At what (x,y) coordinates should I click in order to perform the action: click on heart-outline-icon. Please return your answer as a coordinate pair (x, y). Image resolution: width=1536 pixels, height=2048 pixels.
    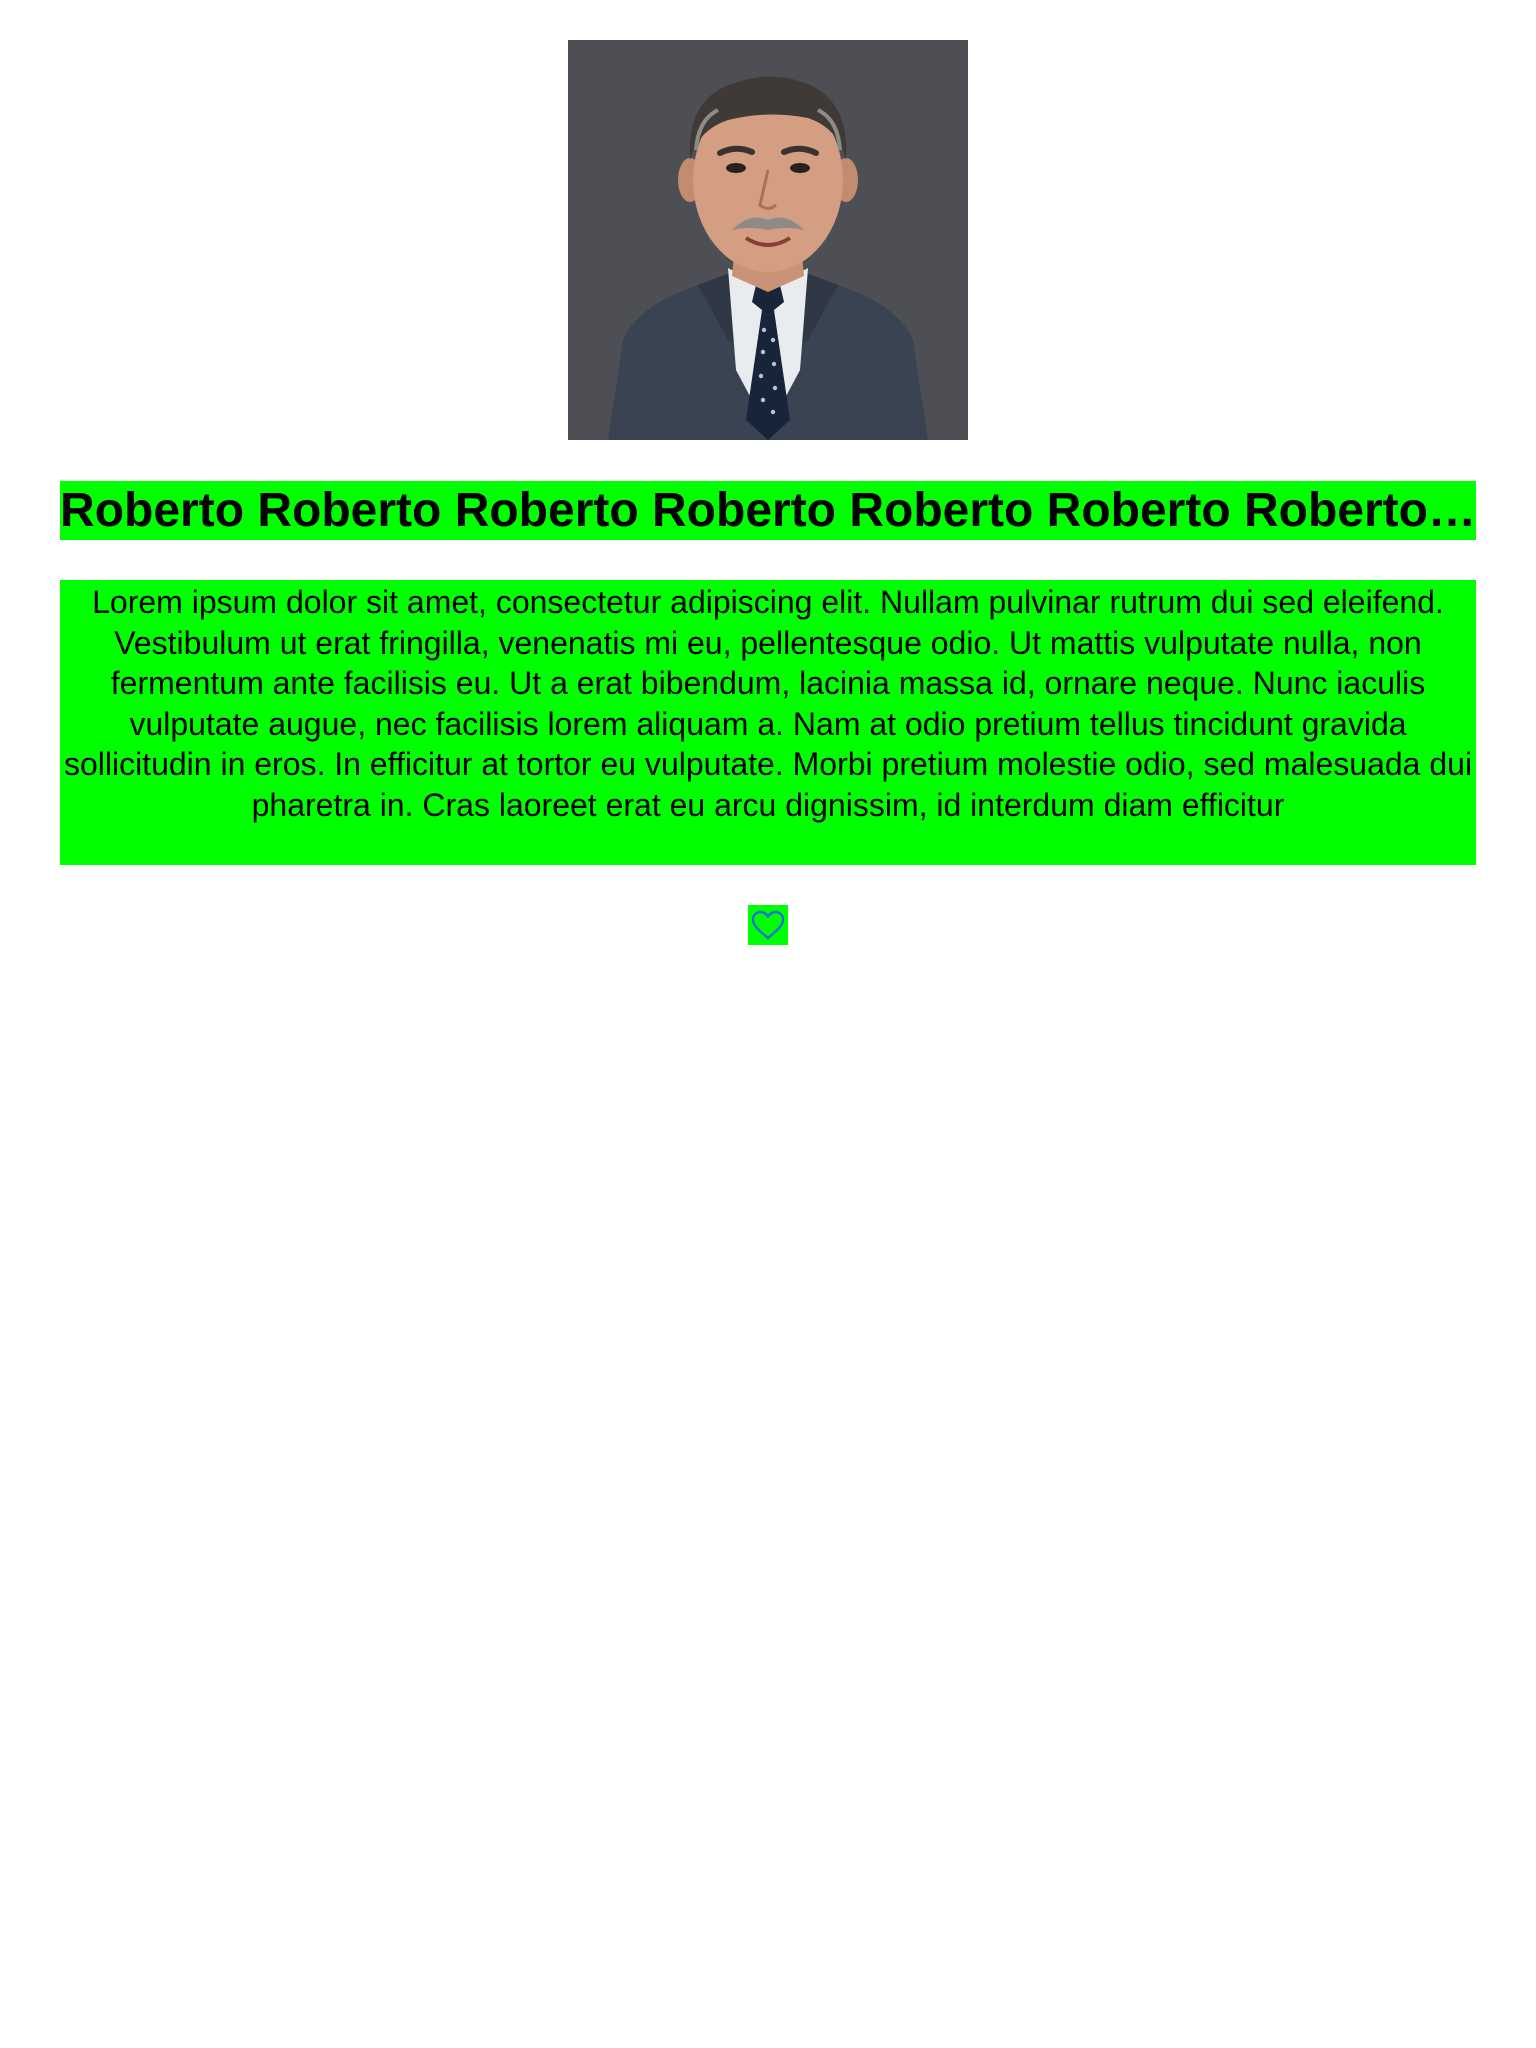
    Looking at the image, I should click on (768, 925).